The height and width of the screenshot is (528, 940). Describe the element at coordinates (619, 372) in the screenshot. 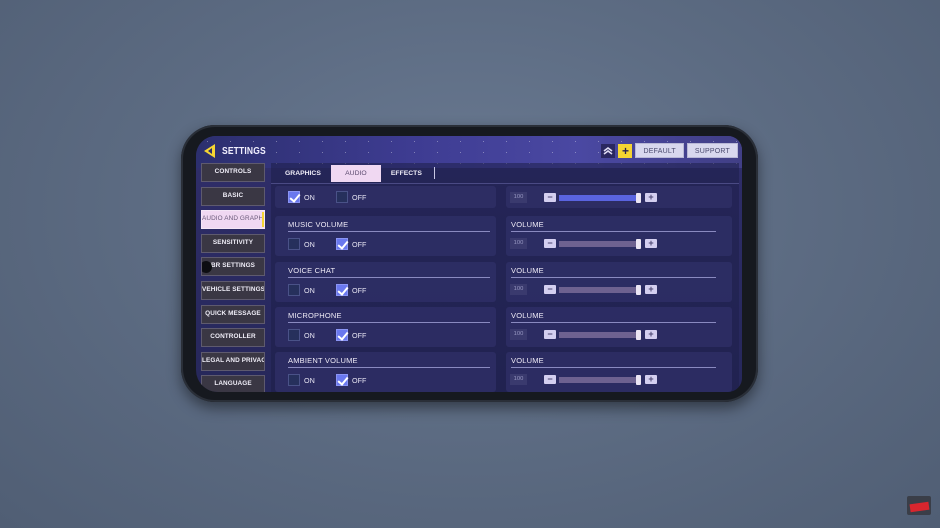

I see `volume-panel: VOLUME 100 − +` at that location.